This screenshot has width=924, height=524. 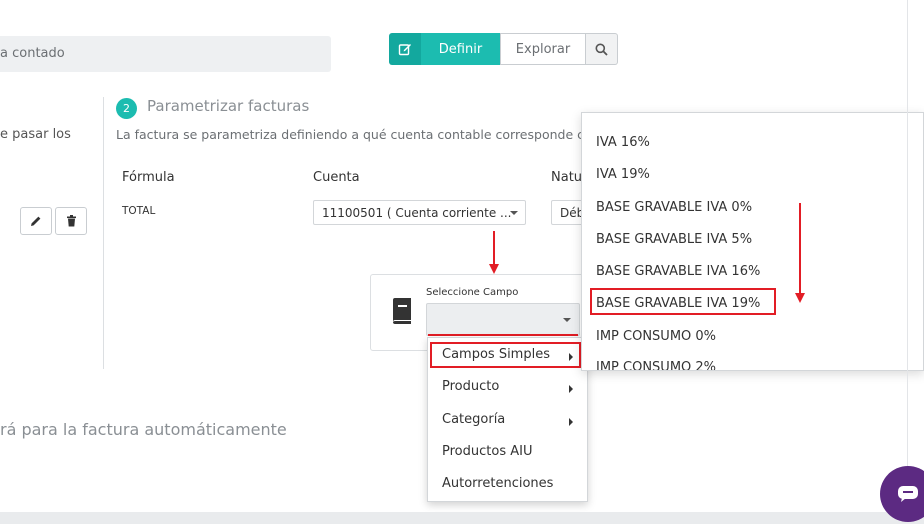 I want to click on column-header-naturaleza: Natu, so click(x=567, y=177).